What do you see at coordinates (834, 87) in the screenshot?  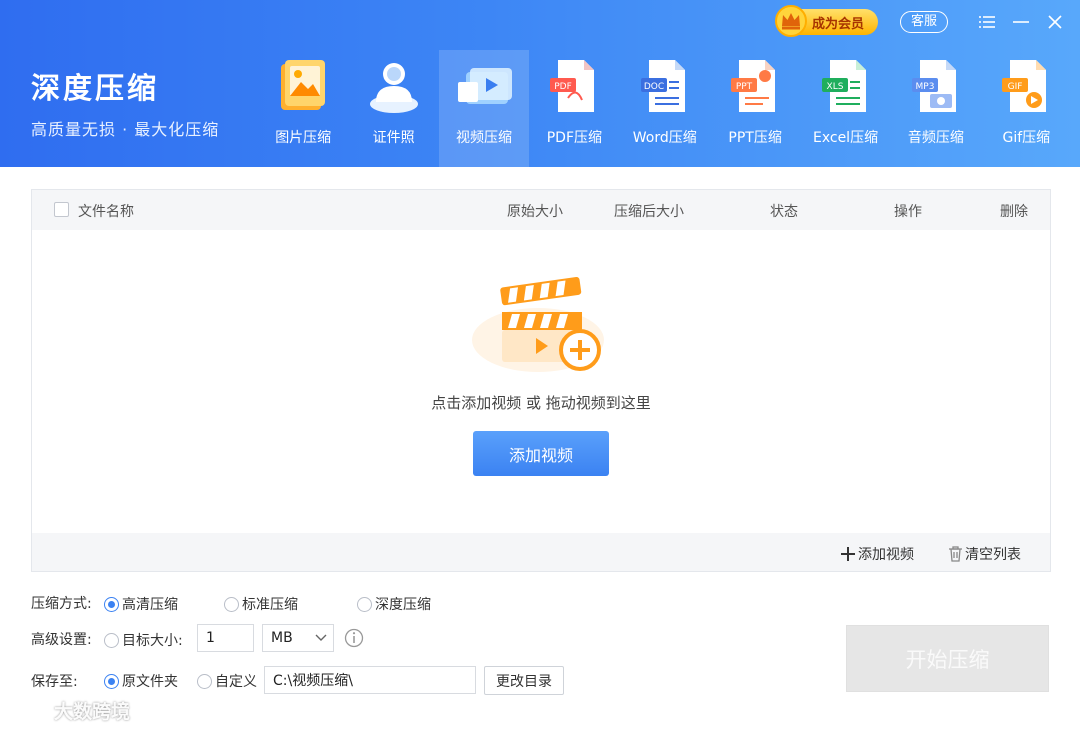 I see `excel-tag: XLS` at bounding box center [834, 87].